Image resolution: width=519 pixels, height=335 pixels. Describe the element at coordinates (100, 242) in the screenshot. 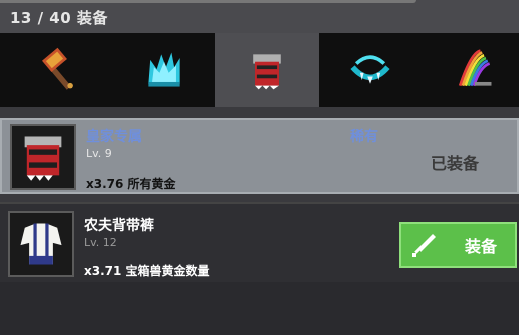

I see `item-level: Lv. 12` at that location.